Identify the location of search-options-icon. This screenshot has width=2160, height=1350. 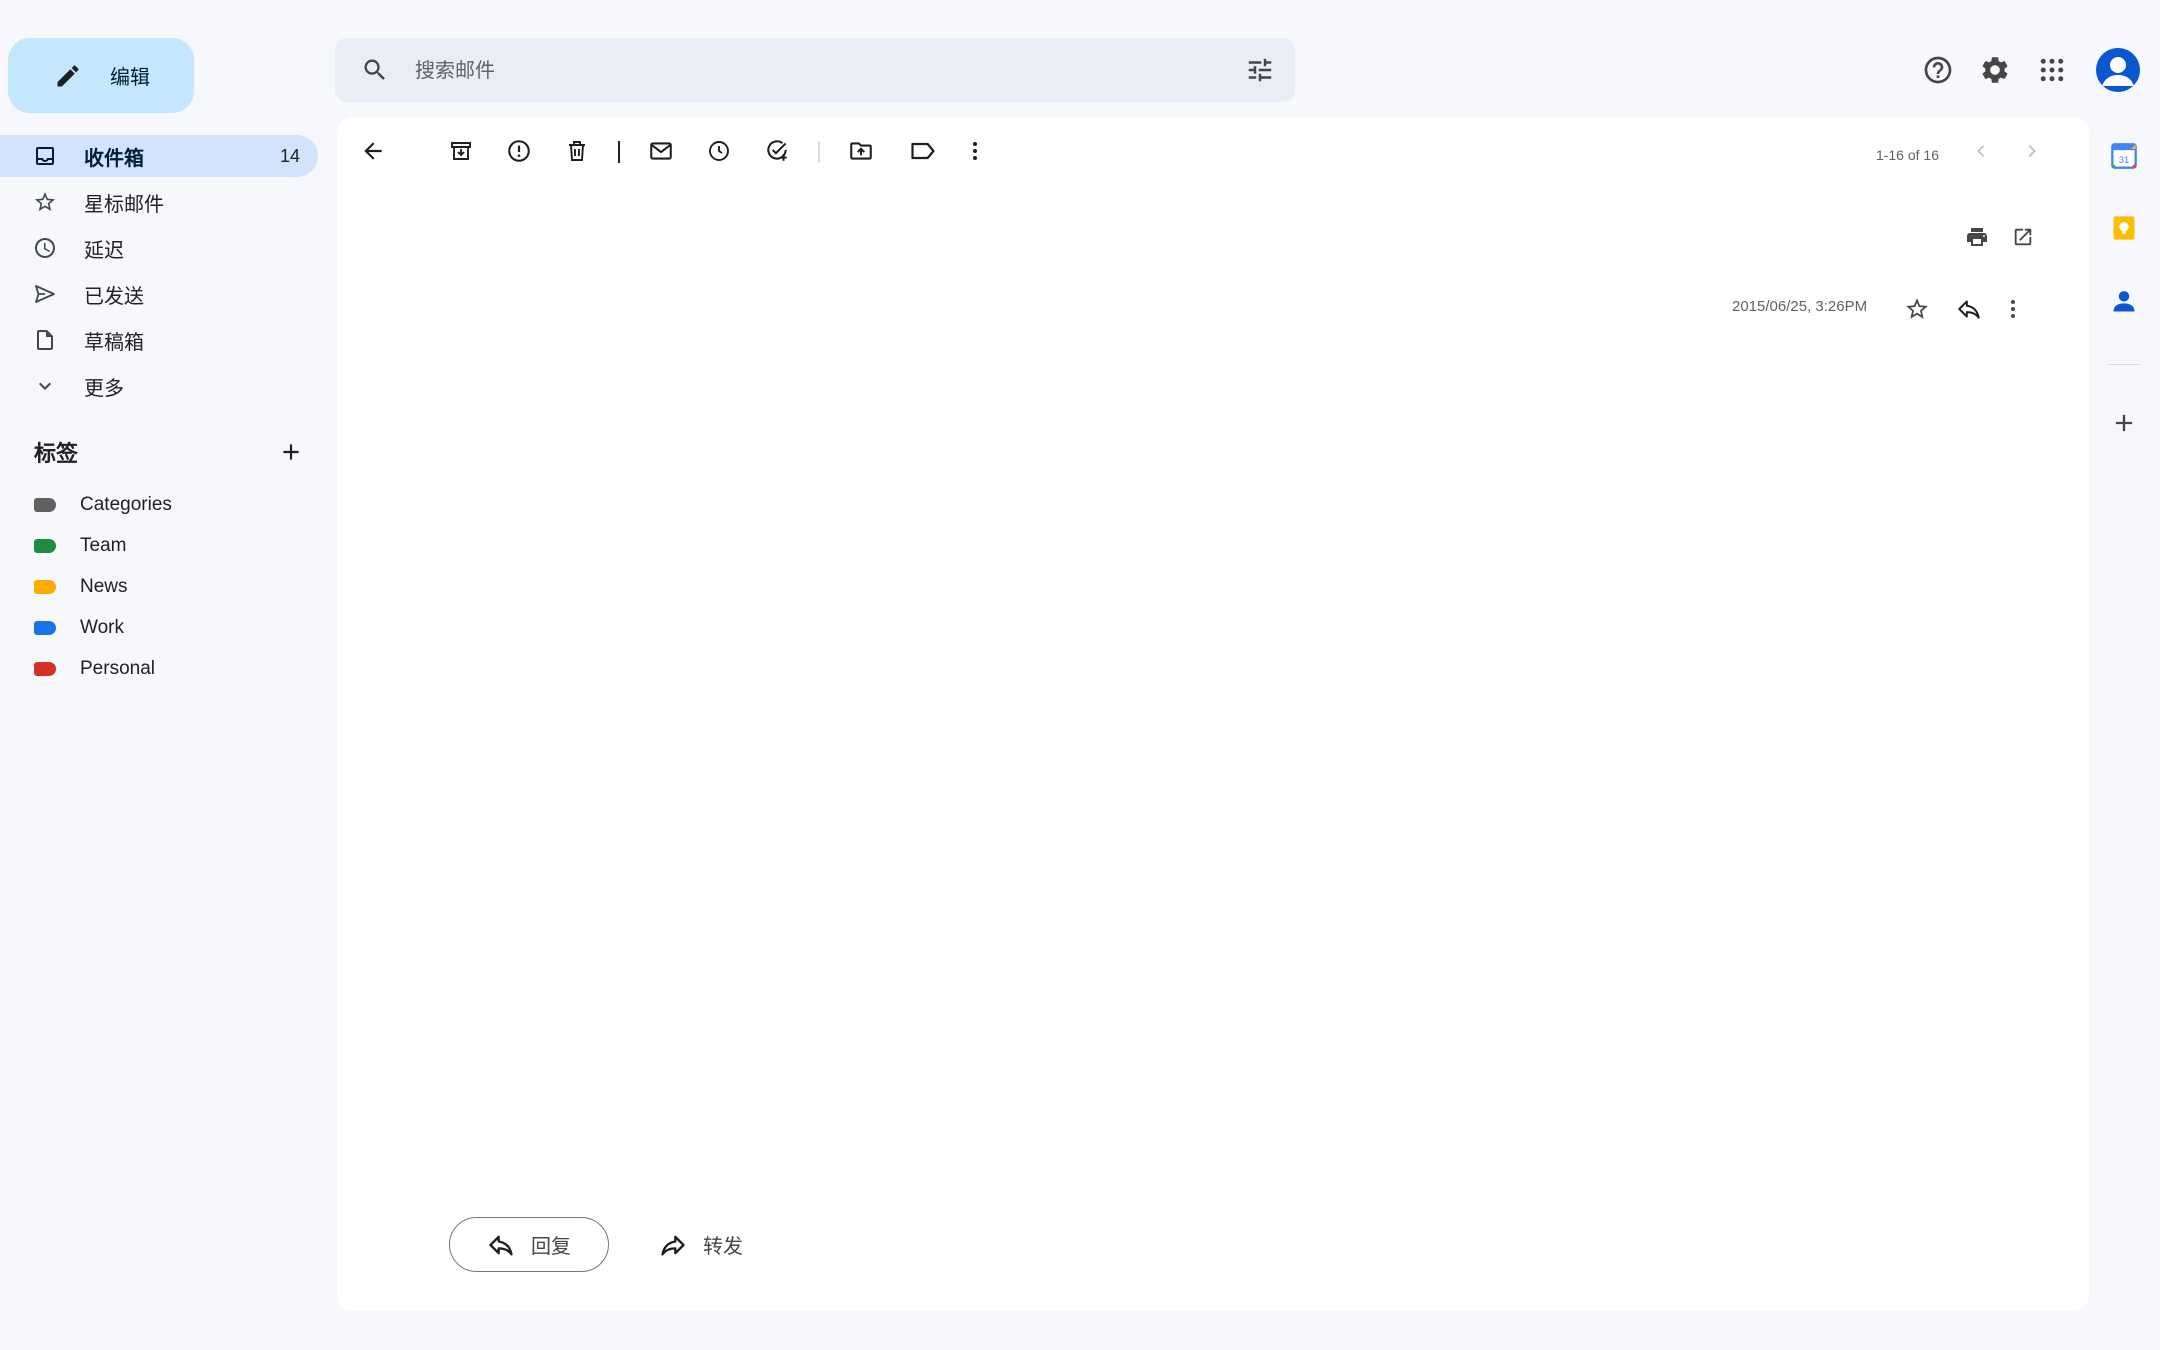
(1260, 70).